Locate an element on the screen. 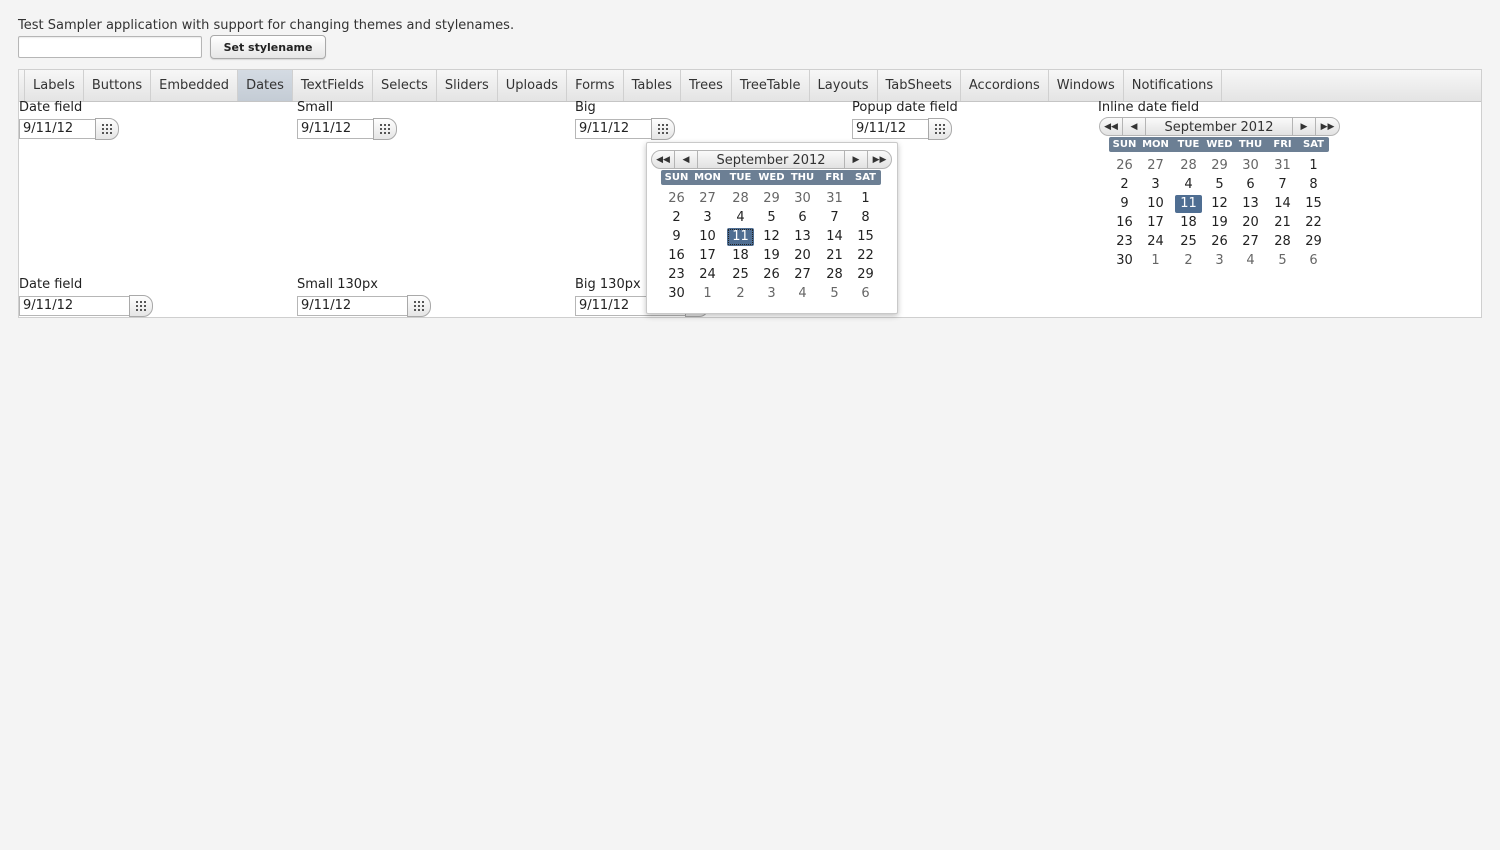 Image resolution: width=1500 pixels, height=850 pixels. big-date-field-calendar-button is located at coordinates (663, 129).